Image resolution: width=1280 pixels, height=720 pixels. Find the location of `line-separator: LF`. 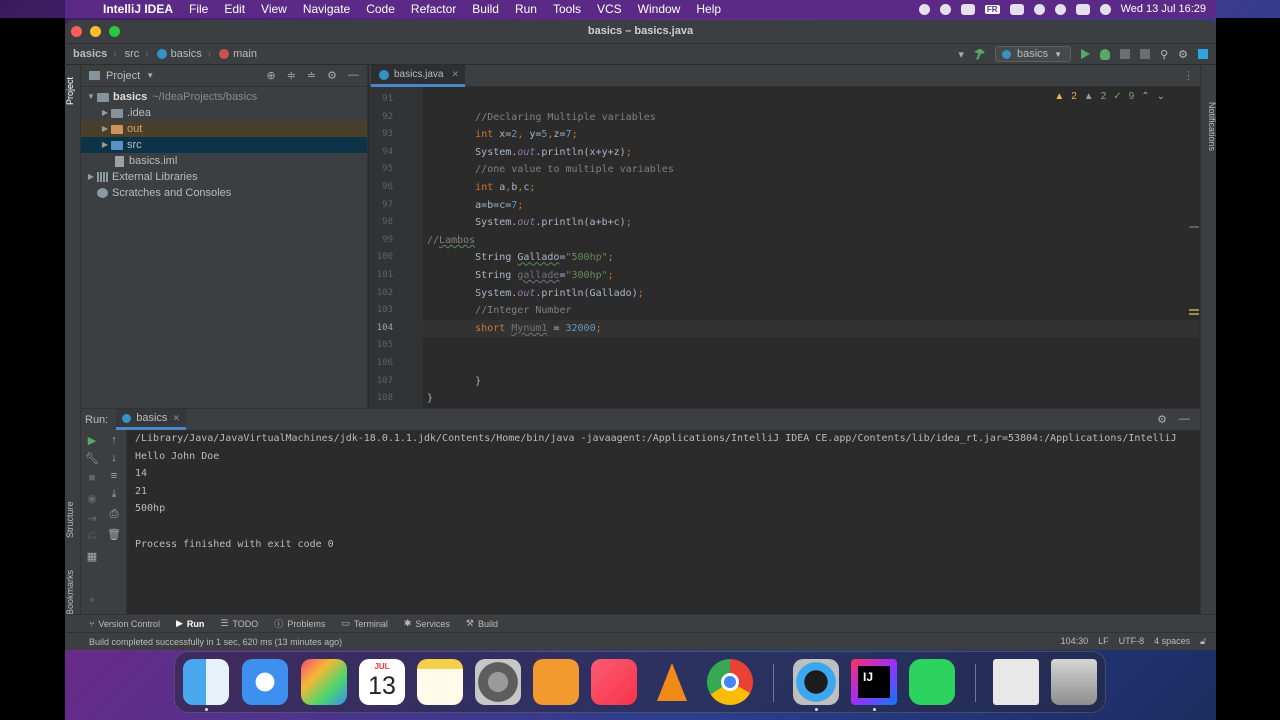

line-separator: LF is located at coordinates (1103, 641).